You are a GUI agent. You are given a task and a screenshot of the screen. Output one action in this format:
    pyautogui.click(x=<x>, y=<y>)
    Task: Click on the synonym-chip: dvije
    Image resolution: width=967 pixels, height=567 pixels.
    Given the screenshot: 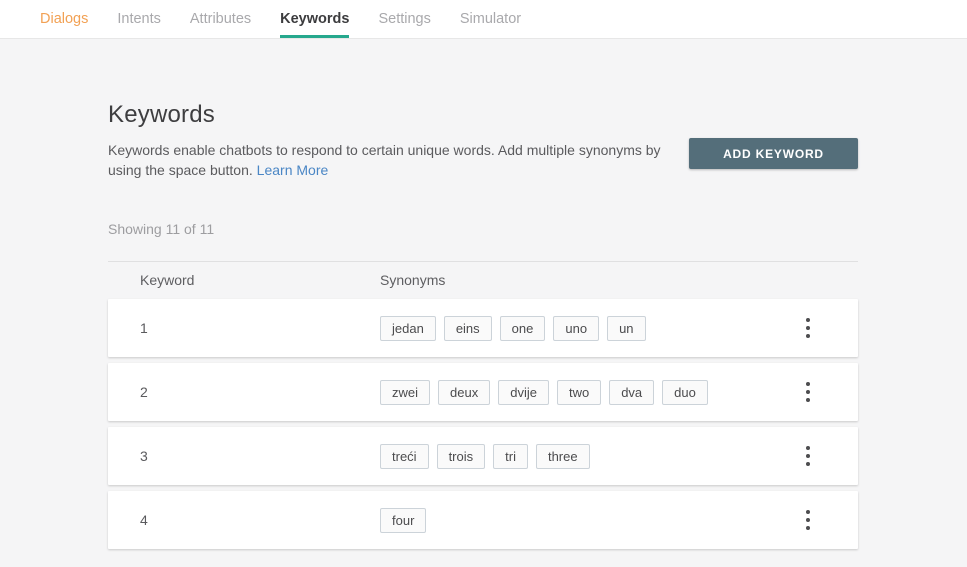 What is the action you would take?
    pyautogui.click(x=523, y=392)
    